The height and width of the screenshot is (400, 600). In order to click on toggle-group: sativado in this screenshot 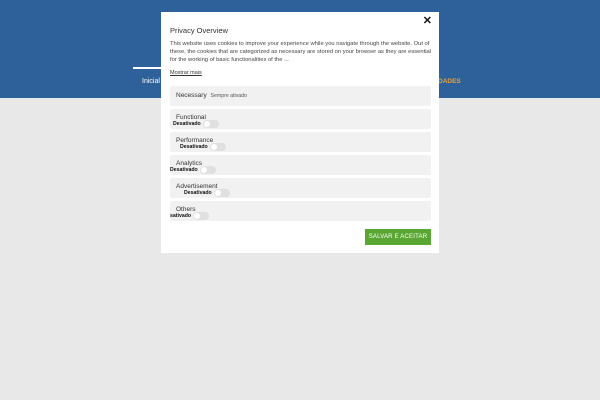, I will do `click(190, 216)`.